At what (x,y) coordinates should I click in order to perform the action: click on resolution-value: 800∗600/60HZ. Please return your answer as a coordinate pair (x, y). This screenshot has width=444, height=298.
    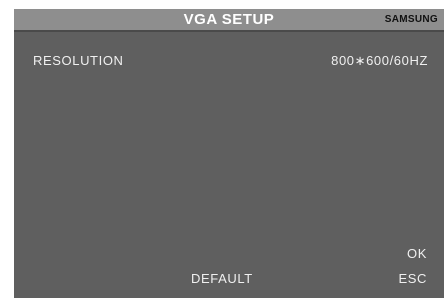
    Looking at the image, I should click on (379, 61).